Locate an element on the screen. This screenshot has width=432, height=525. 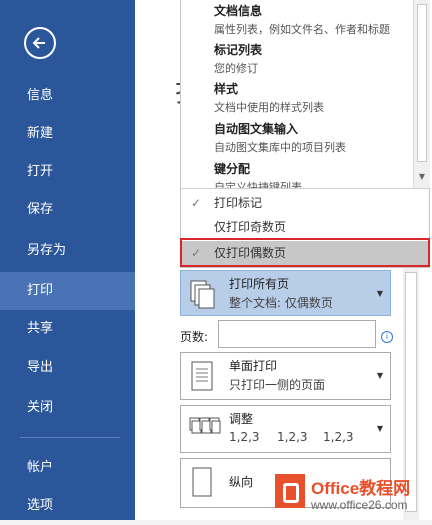
pages-label: 页数: is located at coordinates (194, 337).